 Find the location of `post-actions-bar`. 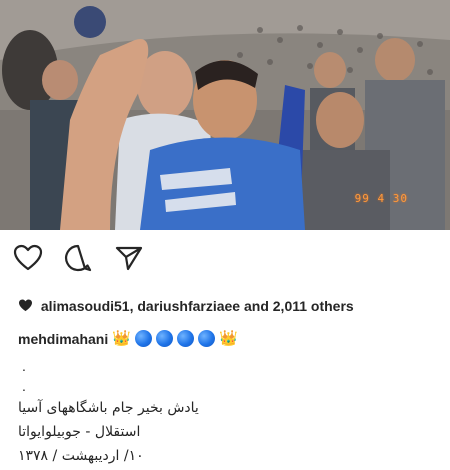

post-actions-bar is located at coordinates (225, 258).